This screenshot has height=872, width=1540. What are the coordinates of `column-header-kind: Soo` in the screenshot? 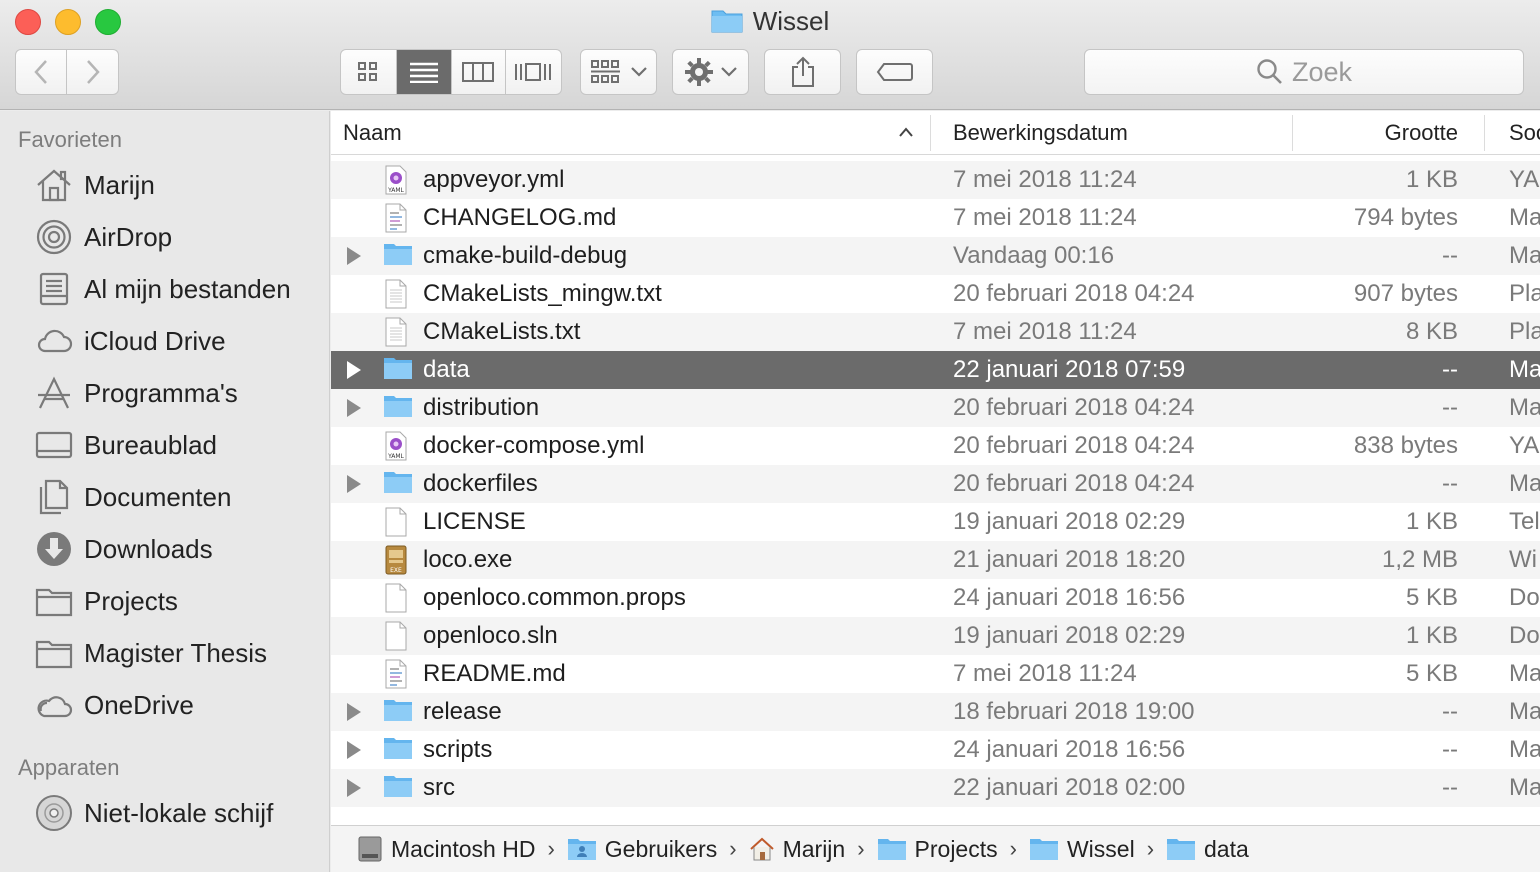 It's located at (1524, 133).